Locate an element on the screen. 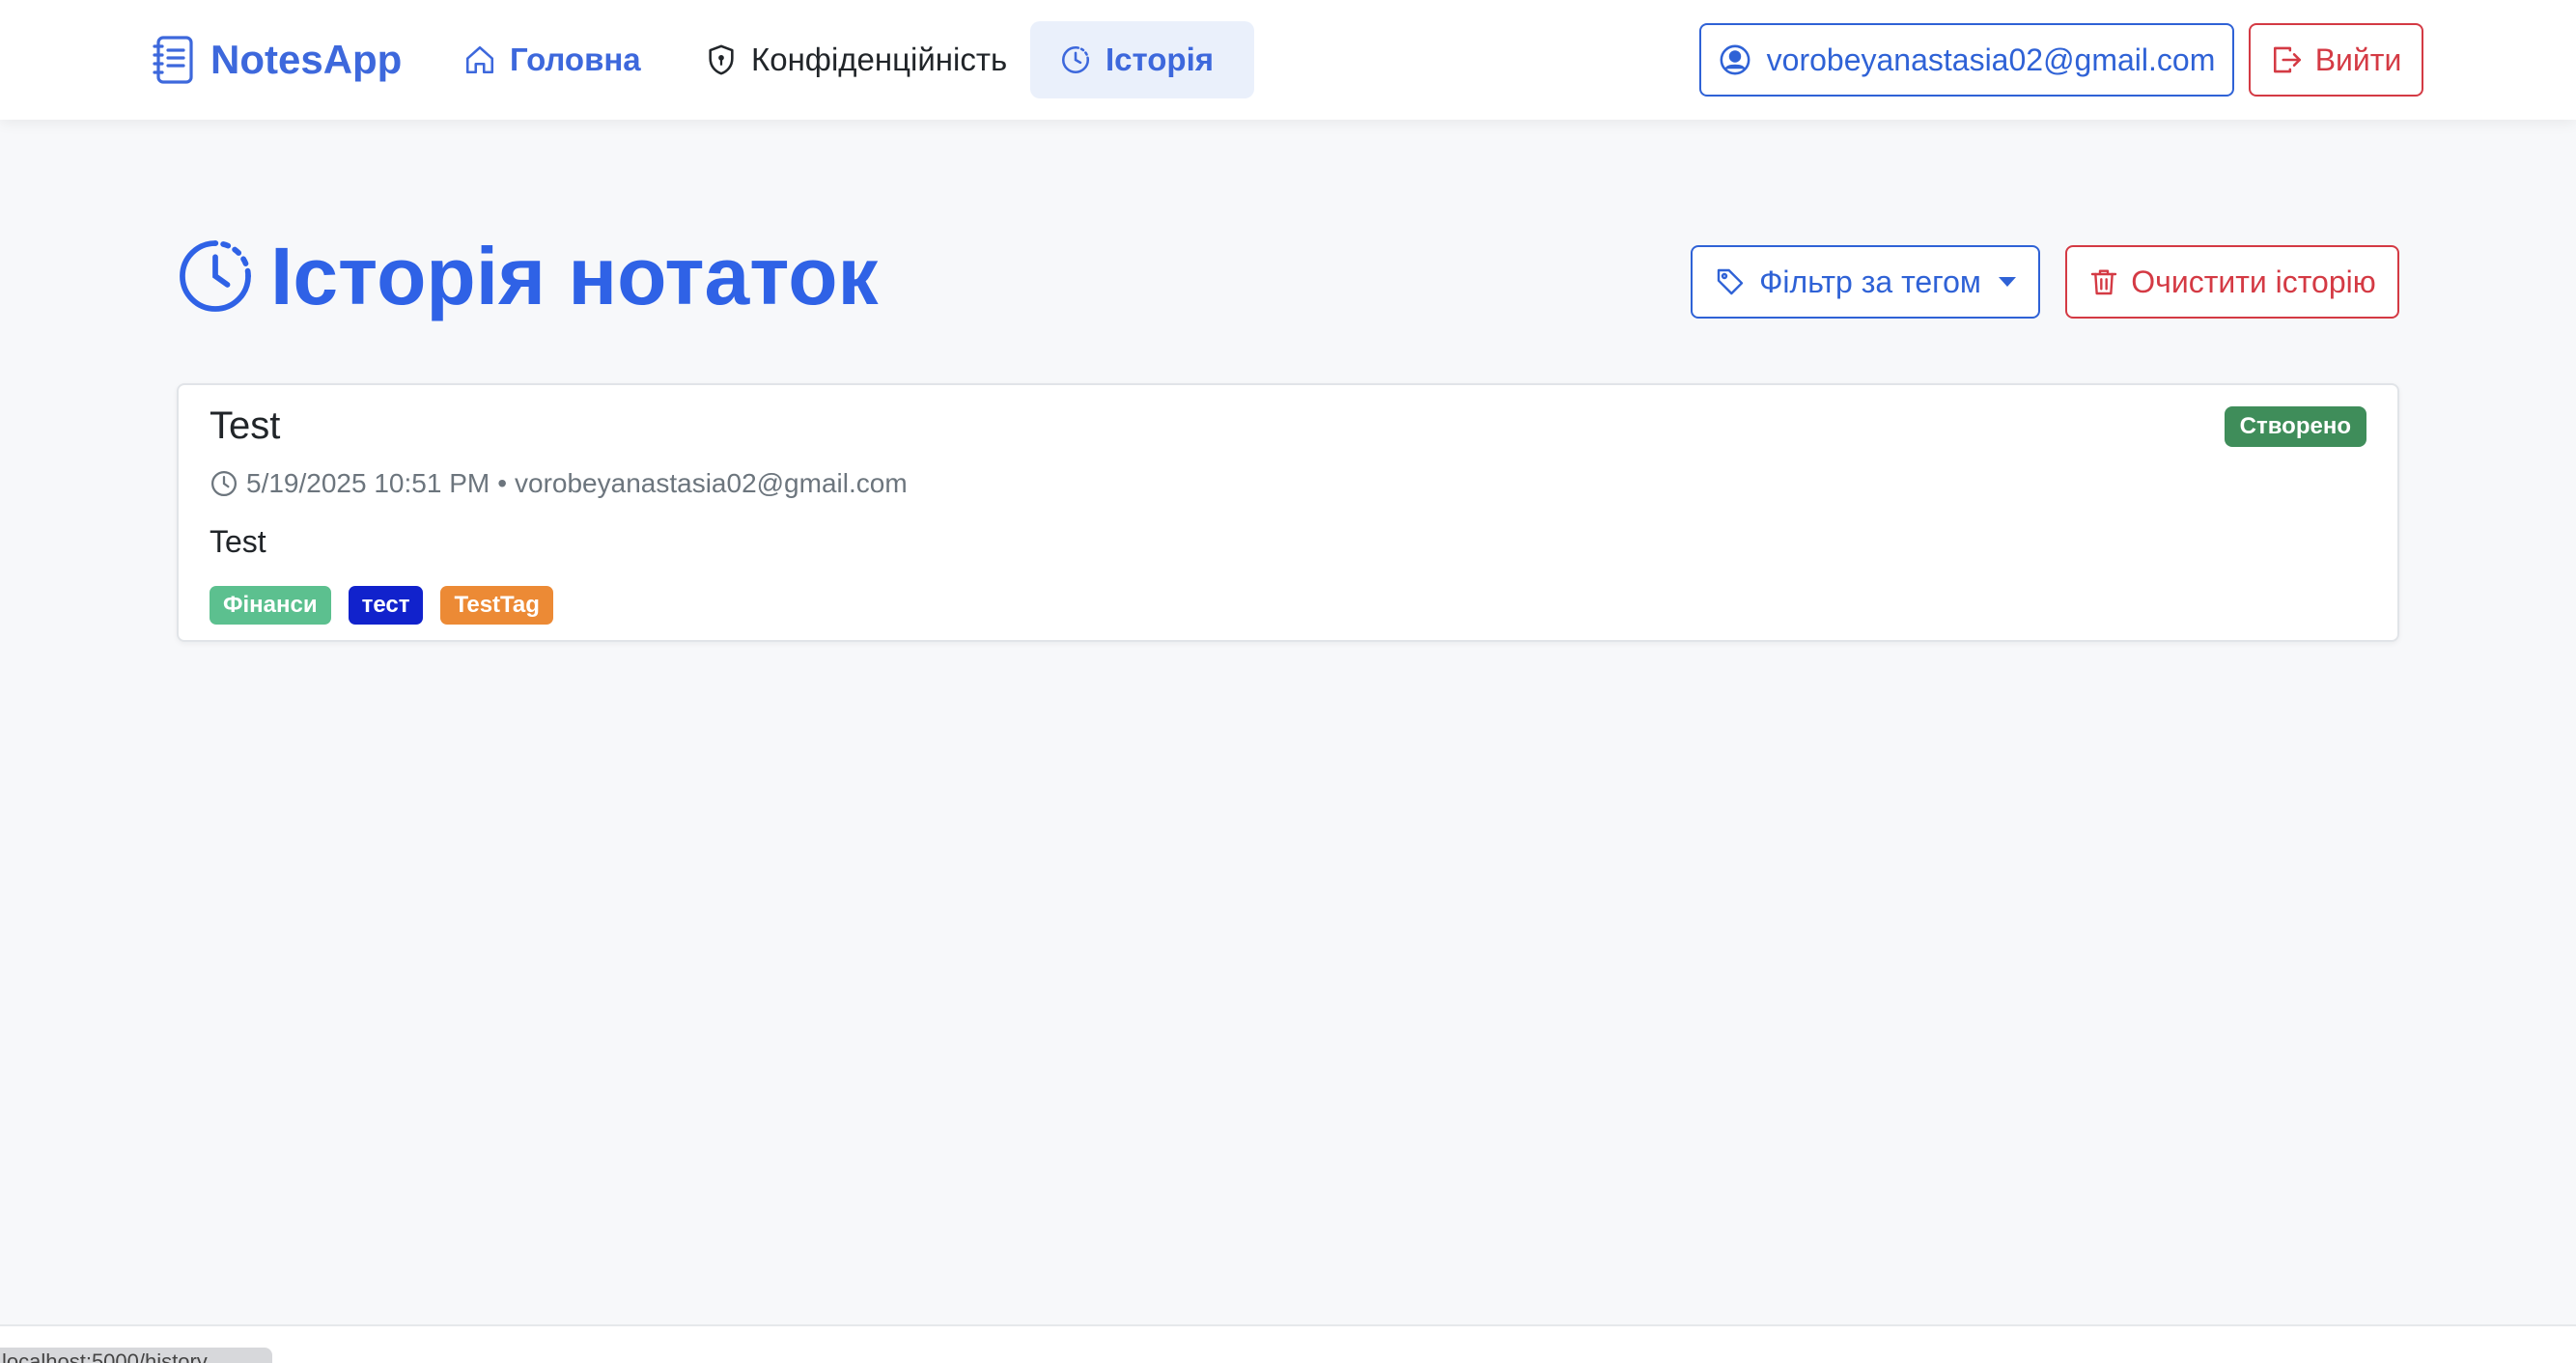  page-title: Історія нотаток is located at coordinates (526, 276).